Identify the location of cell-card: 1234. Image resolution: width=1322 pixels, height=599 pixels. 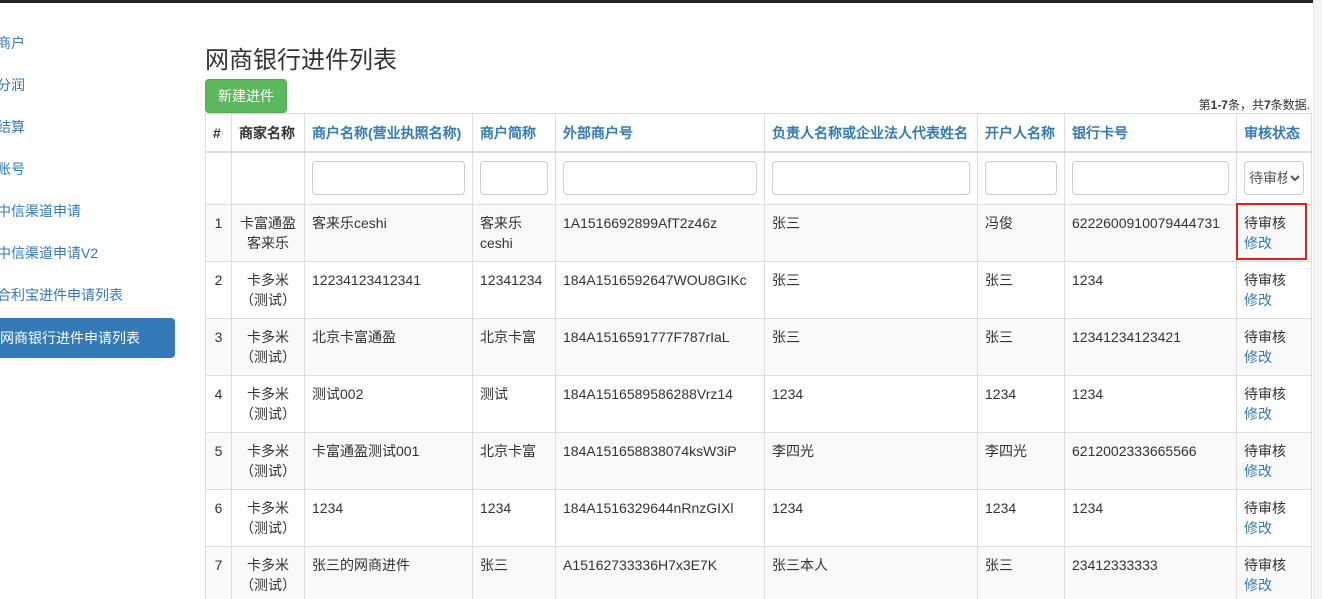
(1150, 403).